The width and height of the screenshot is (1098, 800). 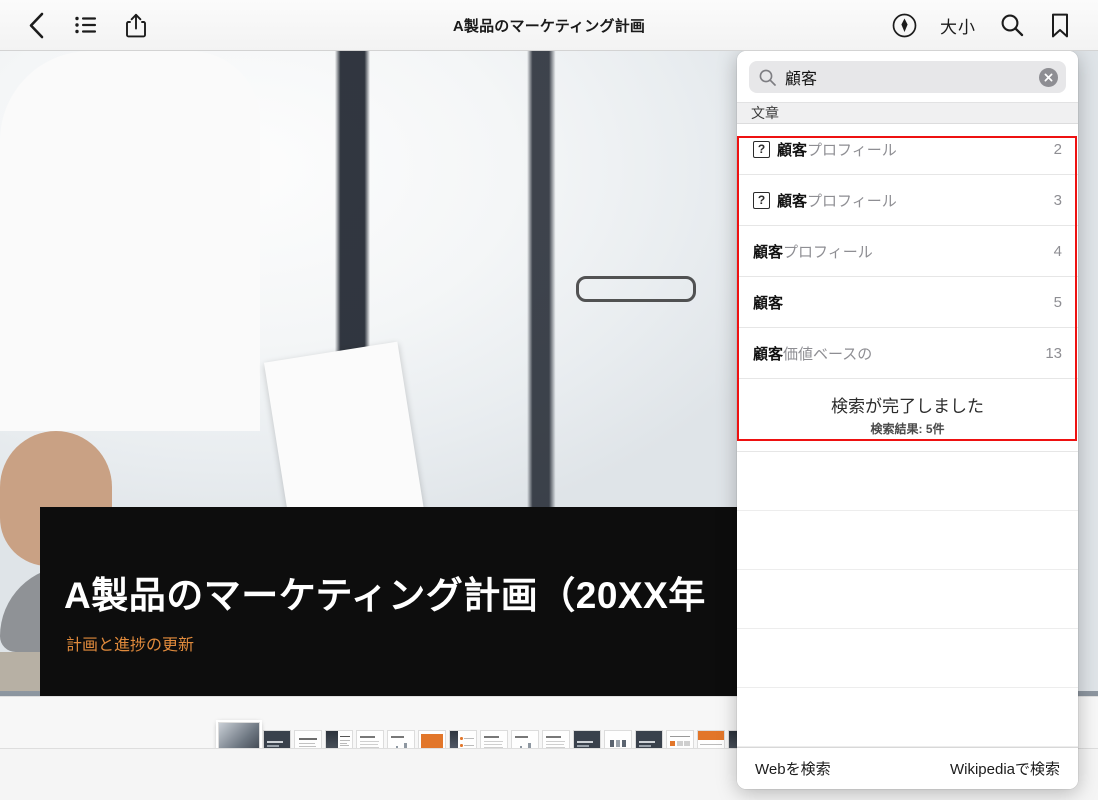 I want to click on thumbnail-selected, so click(x=239, y=734).